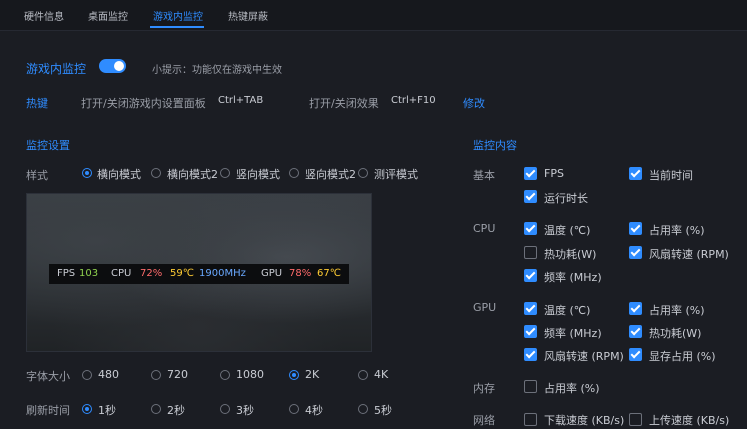 The image size is (747, 429). Describe the element at coordinates (584, 356) in the screenshot. I see `gpu-fan-label: 风扇转速 (RPM)` at that location.